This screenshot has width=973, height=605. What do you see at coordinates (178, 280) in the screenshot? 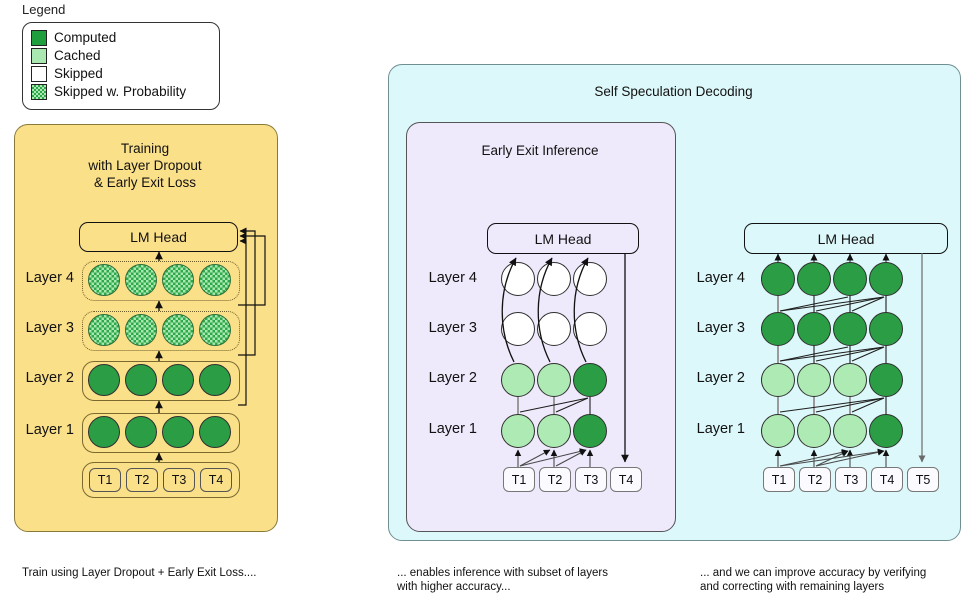
I see `training-node-l4-t3` at bounding box center [178, 280].